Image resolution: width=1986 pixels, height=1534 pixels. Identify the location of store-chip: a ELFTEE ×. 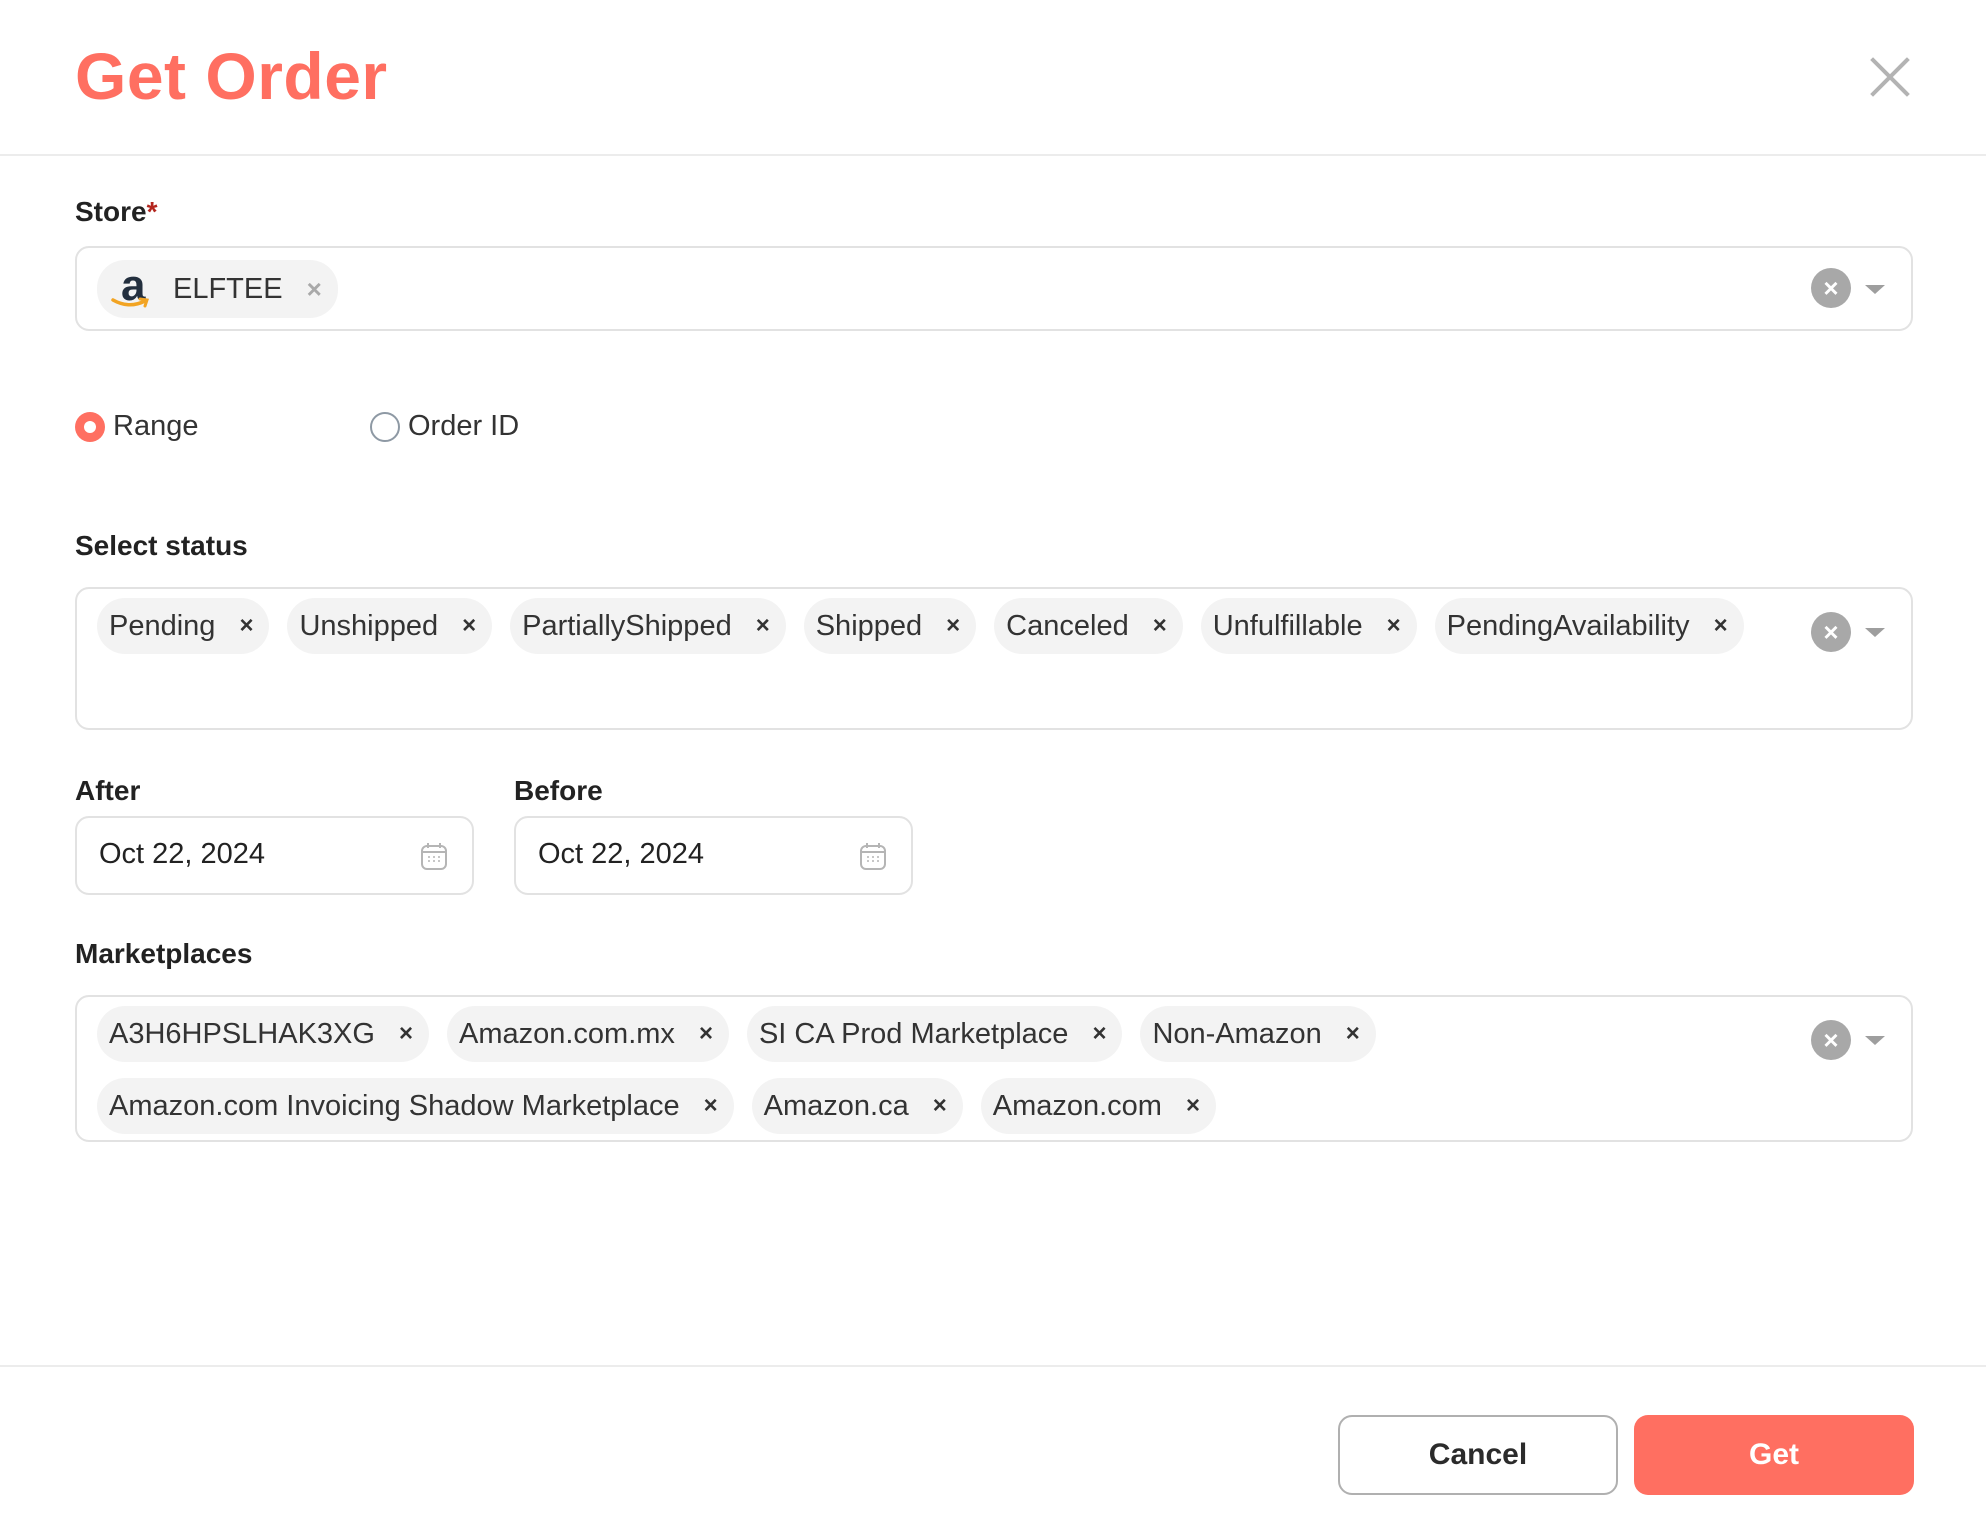
(217, 289).